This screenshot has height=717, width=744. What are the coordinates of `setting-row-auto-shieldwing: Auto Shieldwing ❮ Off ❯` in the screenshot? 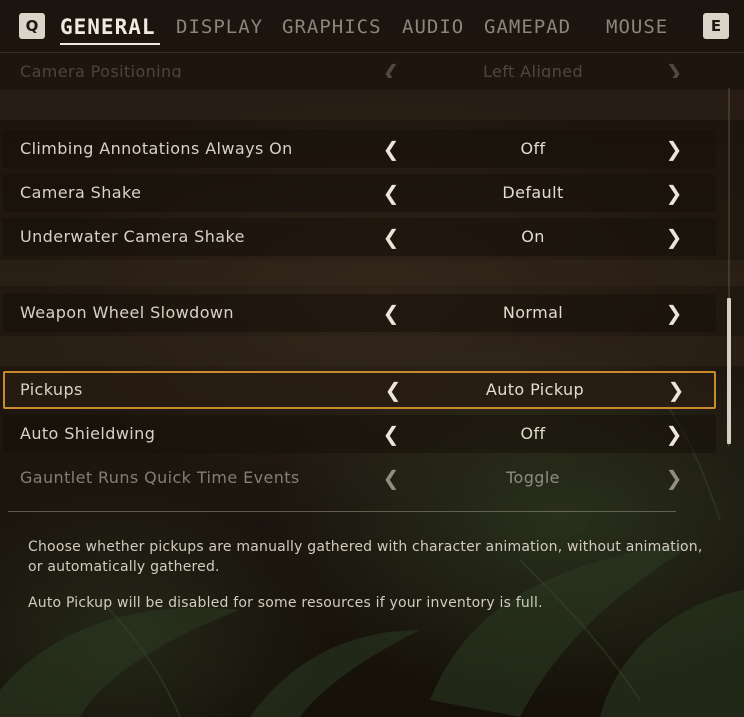 It's located at (359, 434).